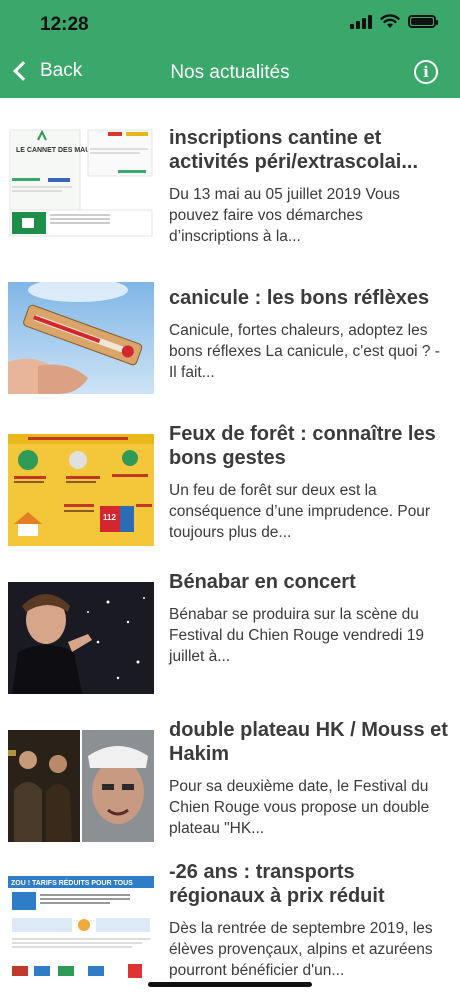 Image resolution: width=460 pixels, height=996 pixels. I want to click on status-bar: 12:28, so click(230, 24).